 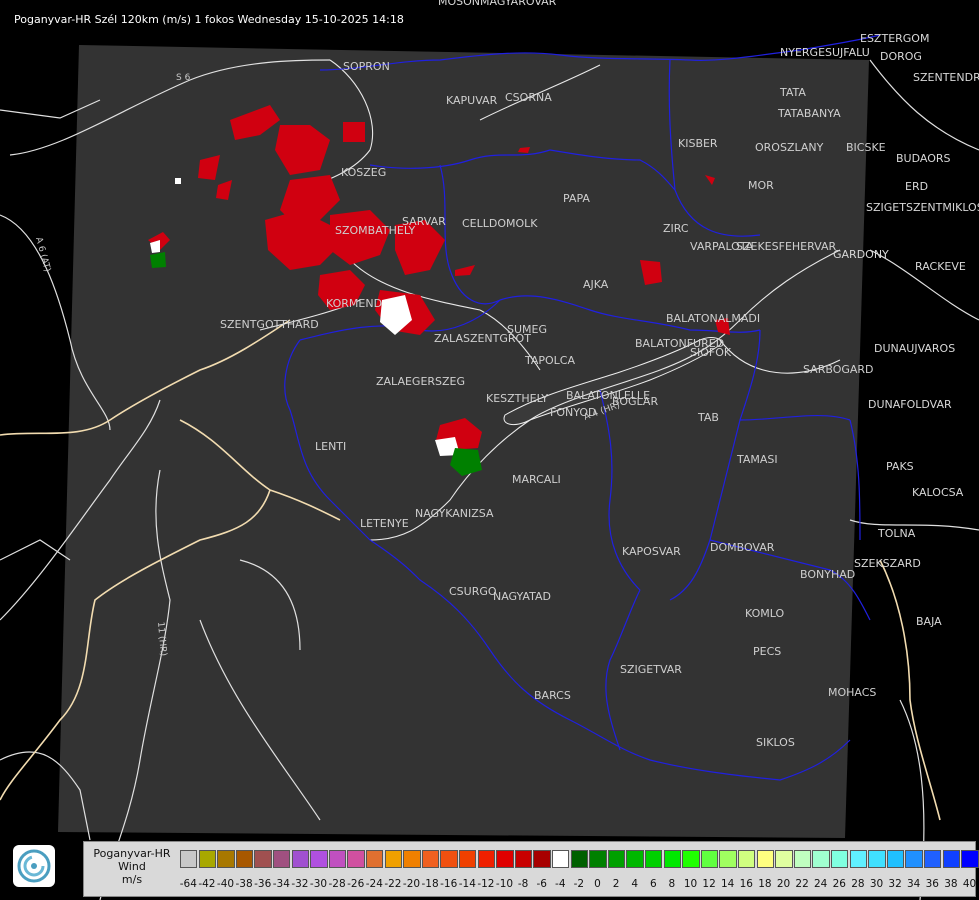 What do you see at coordinates (596, 284) in the screenshot?
I see `city-label: AJKA` at bounding box center [596, 284].